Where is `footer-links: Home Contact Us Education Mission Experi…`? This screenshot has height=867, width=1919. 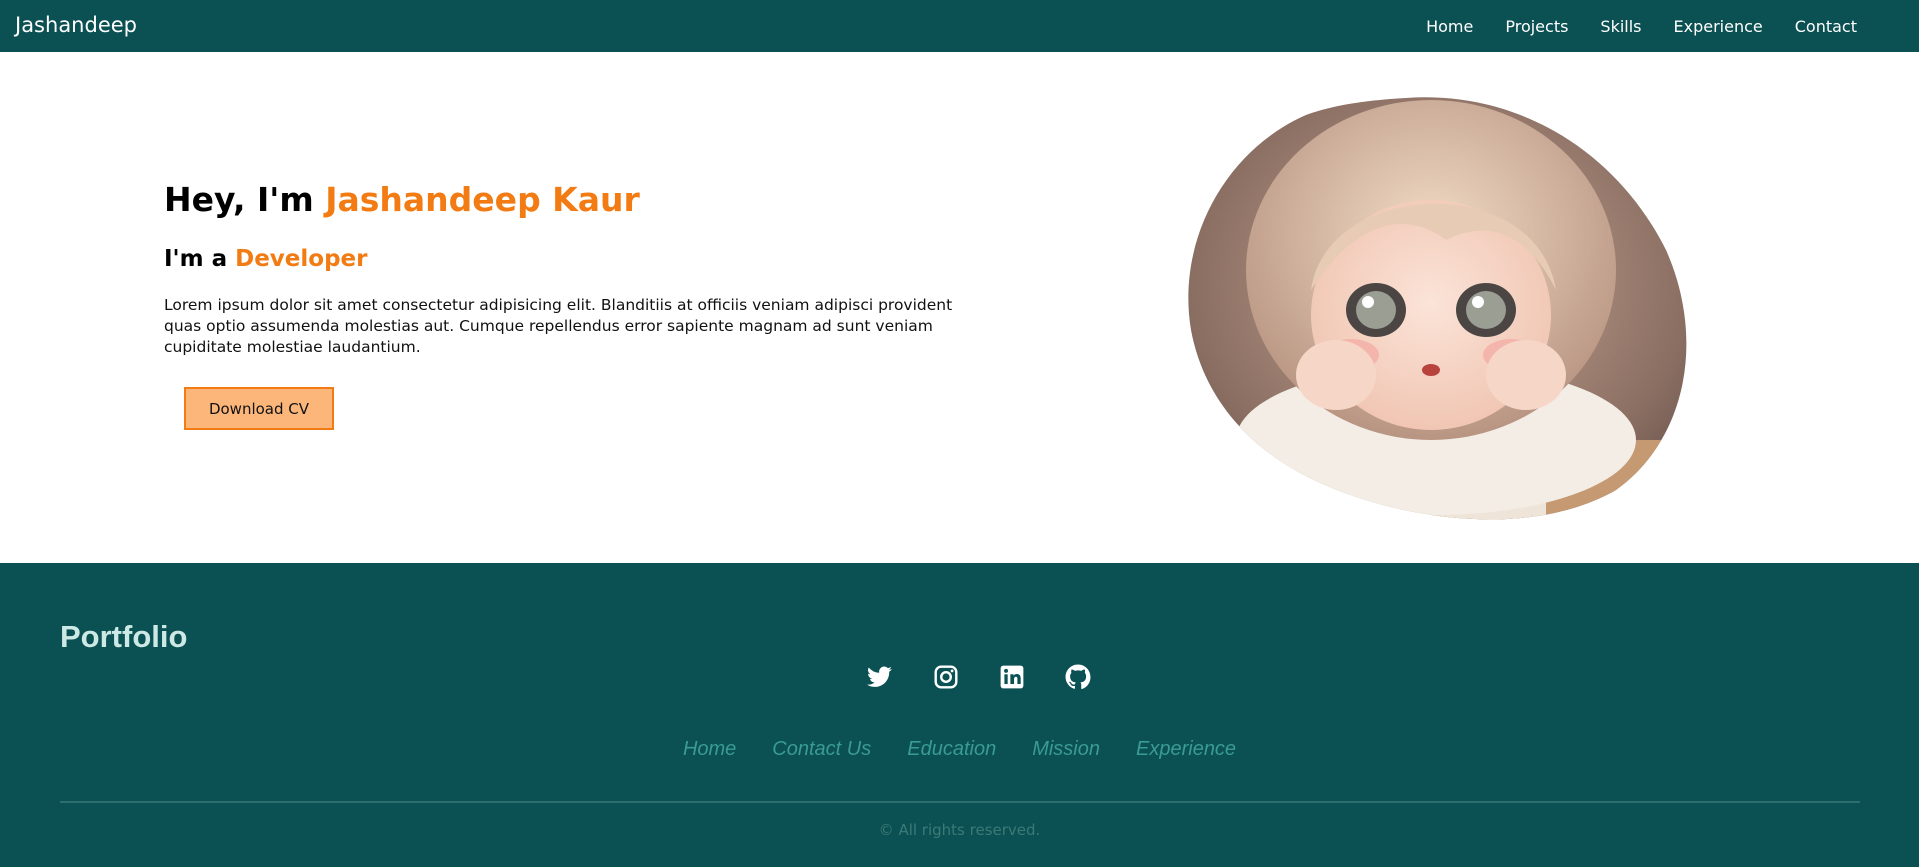
footer-links: Home Contact Us Education Mission Experi… is located at coordinates (959, 749).